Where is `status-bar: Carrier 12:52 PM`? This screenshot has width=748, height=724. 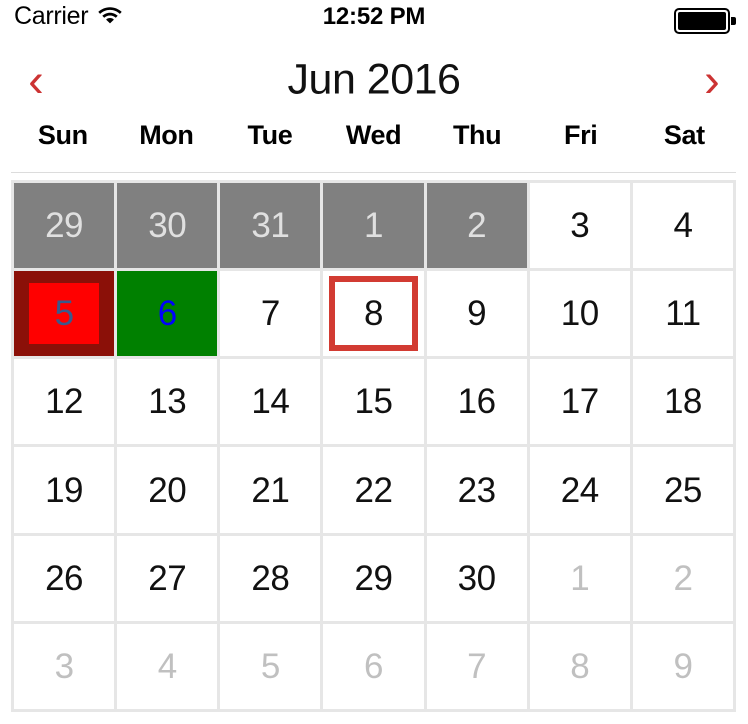 status-bar: Carrier 12:52 PM is located at coordinates (374, 19).